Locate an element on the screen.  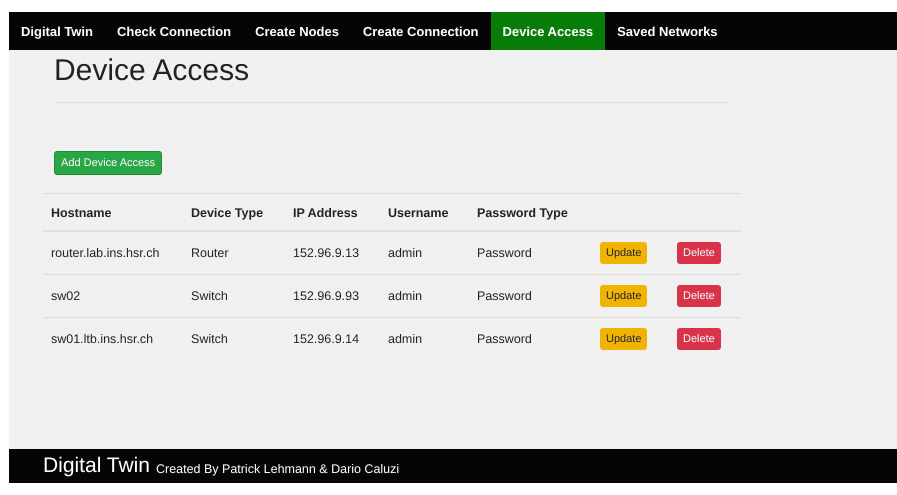
table-cell: 152.96.9.13 is located at coordinates (332, 252).